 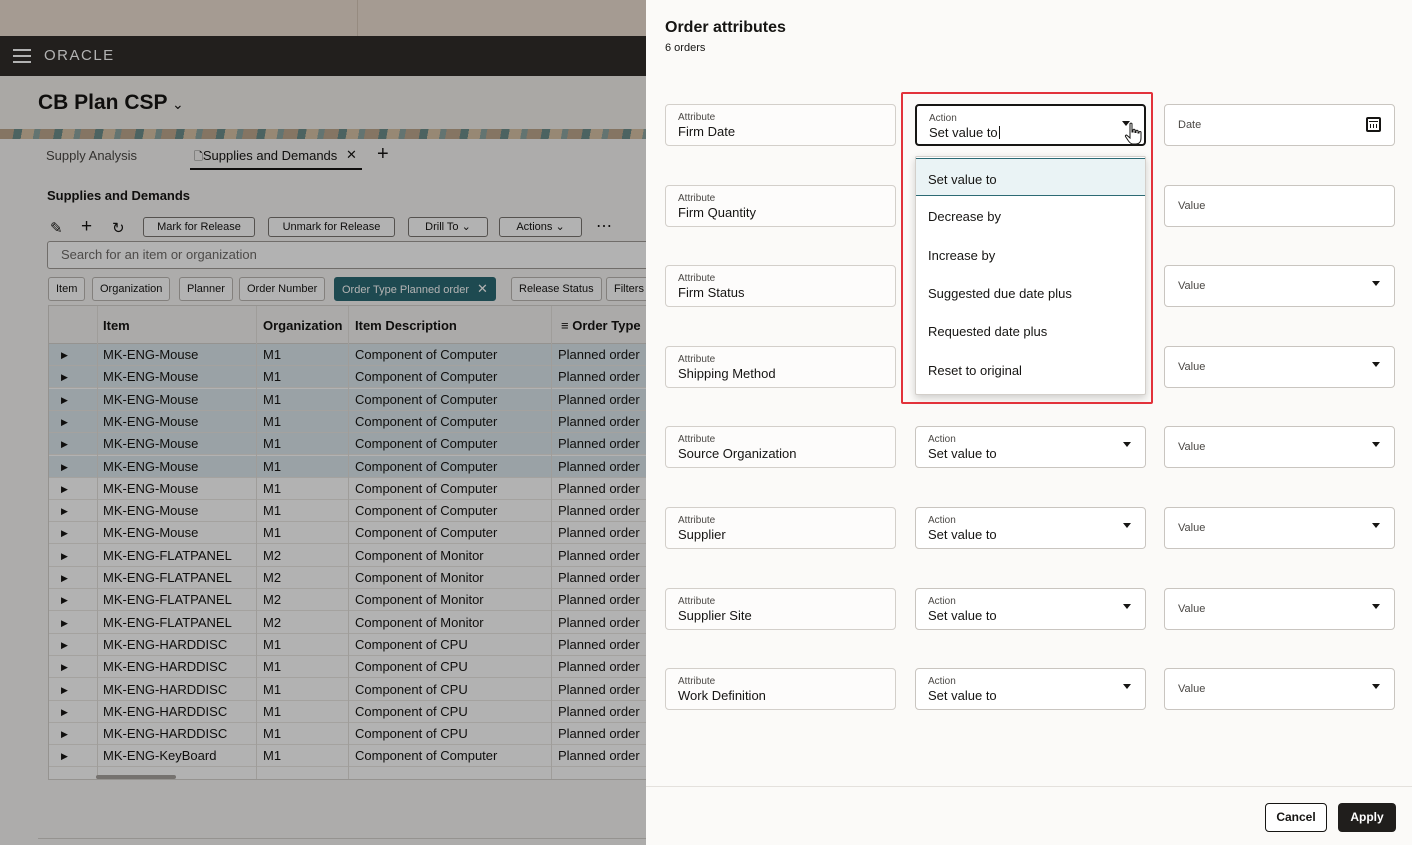 I want to click on attribute-value: Source Organization, so click(x=737, y=454).